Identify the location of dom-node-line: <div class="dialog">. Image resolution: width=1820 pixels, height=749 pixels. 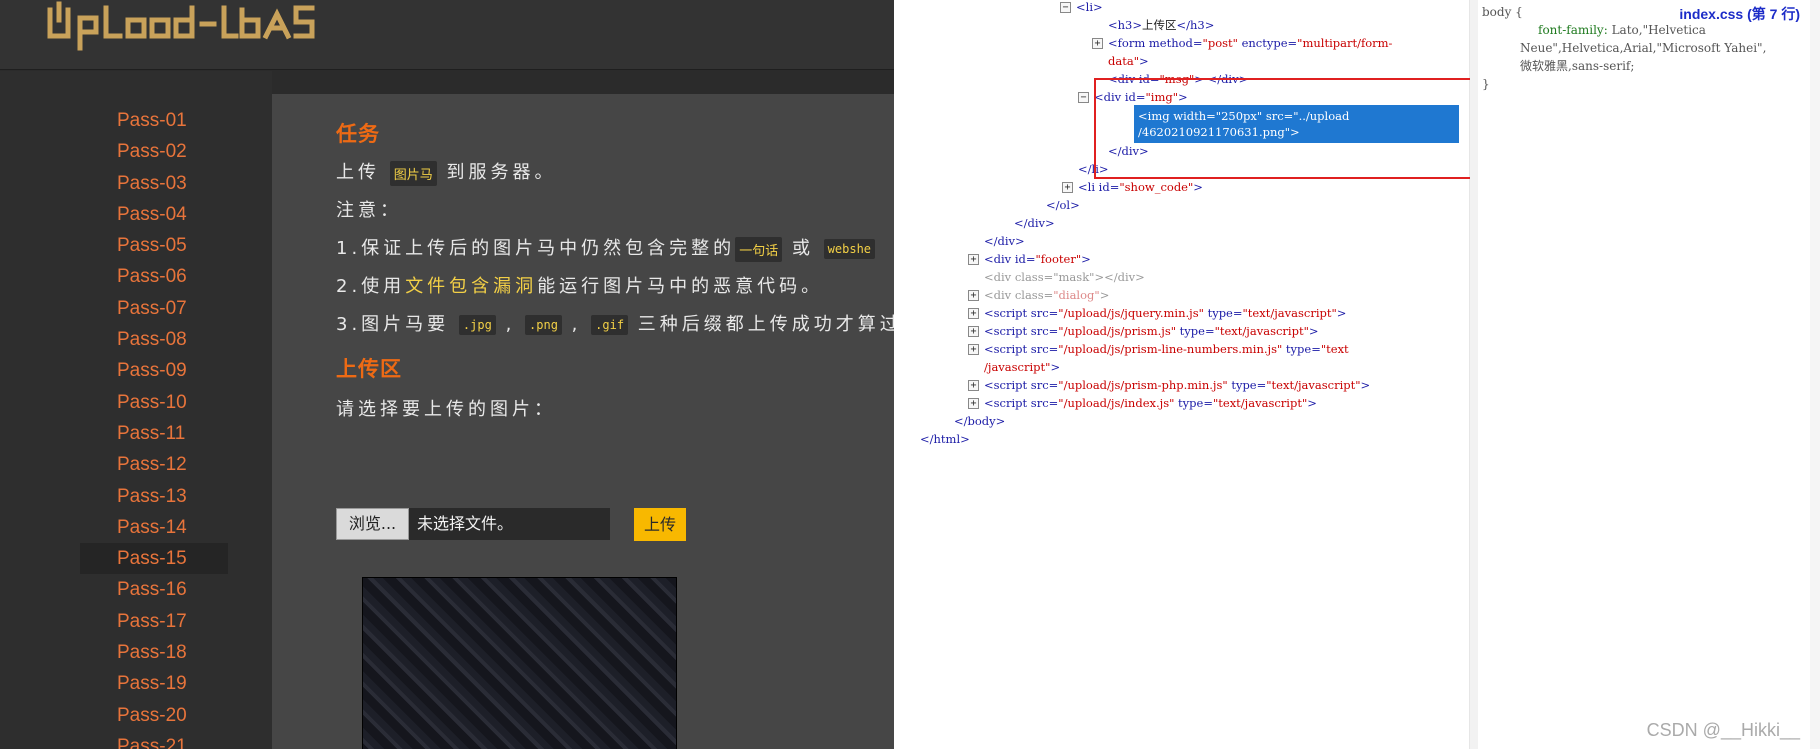
(1046, 295).